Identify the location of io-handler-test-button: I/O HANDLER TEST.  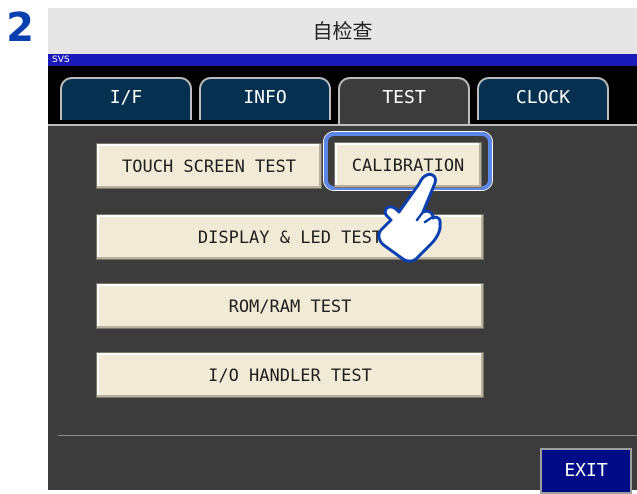
(290, 375).